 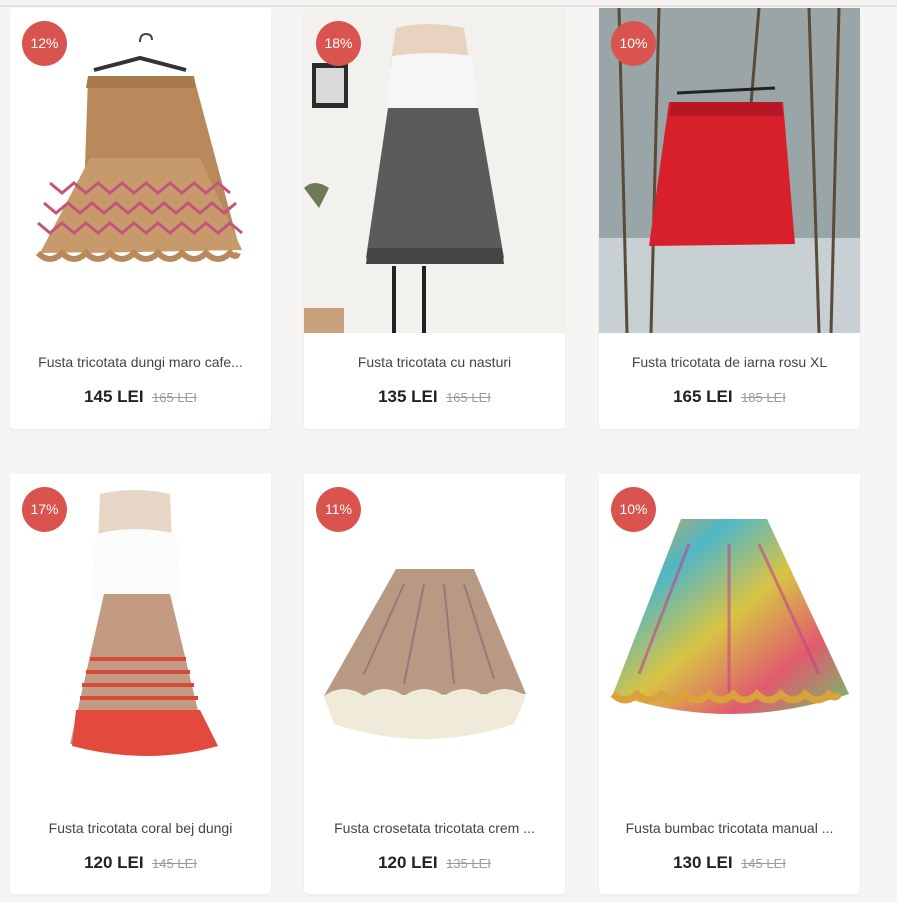 What do you see at coordinates (140, 828) in the screenshot?
I see `product-title: Fusta tricotata coral bej dungi` at bounding box center [140, 828].